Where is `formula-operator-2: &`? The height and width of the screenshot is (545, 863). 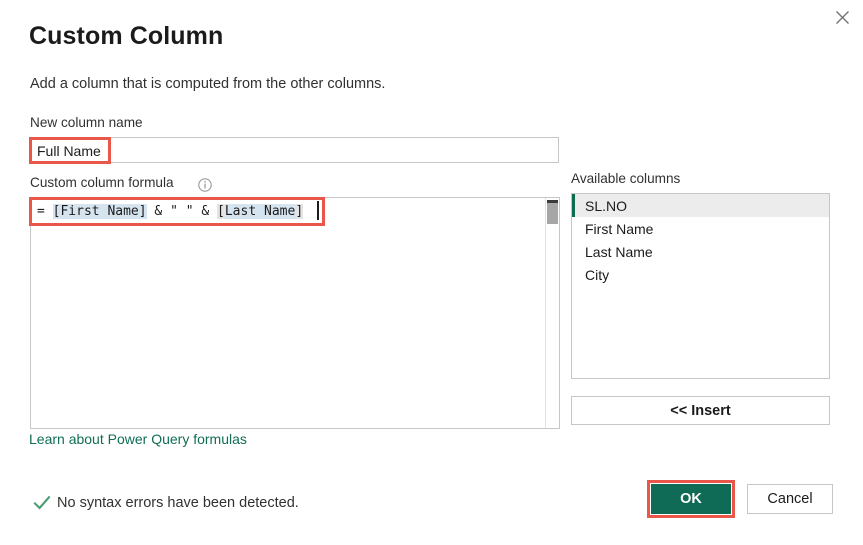
formula-operator-2: & is located at coordinates (205, 211).